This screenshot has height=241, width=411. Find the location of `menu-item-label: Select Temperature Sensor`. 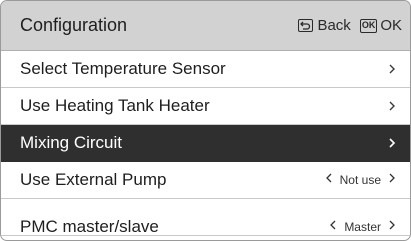

menu-item-label: Select Temperature Sensor is located at coordinates (123, 68).